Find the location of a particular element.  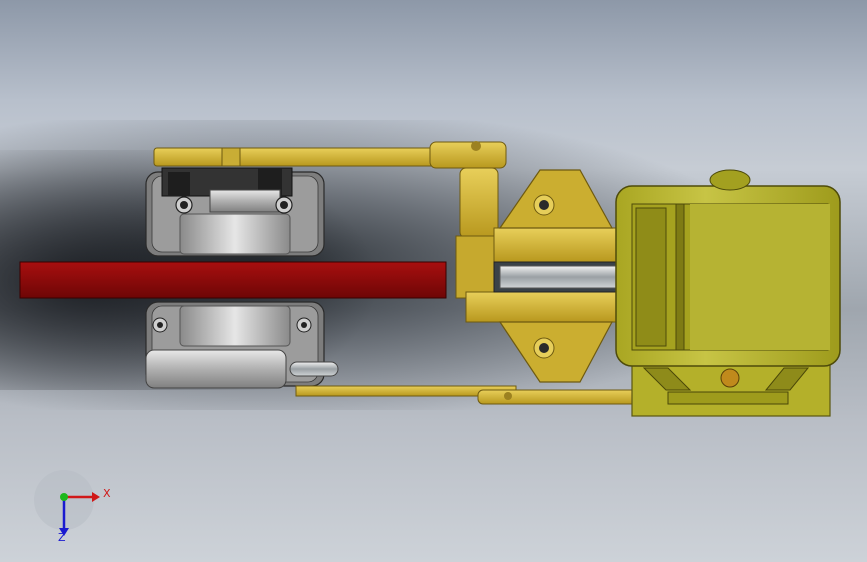

coordinate-triad: X Z is located at coordinates (72, 507).